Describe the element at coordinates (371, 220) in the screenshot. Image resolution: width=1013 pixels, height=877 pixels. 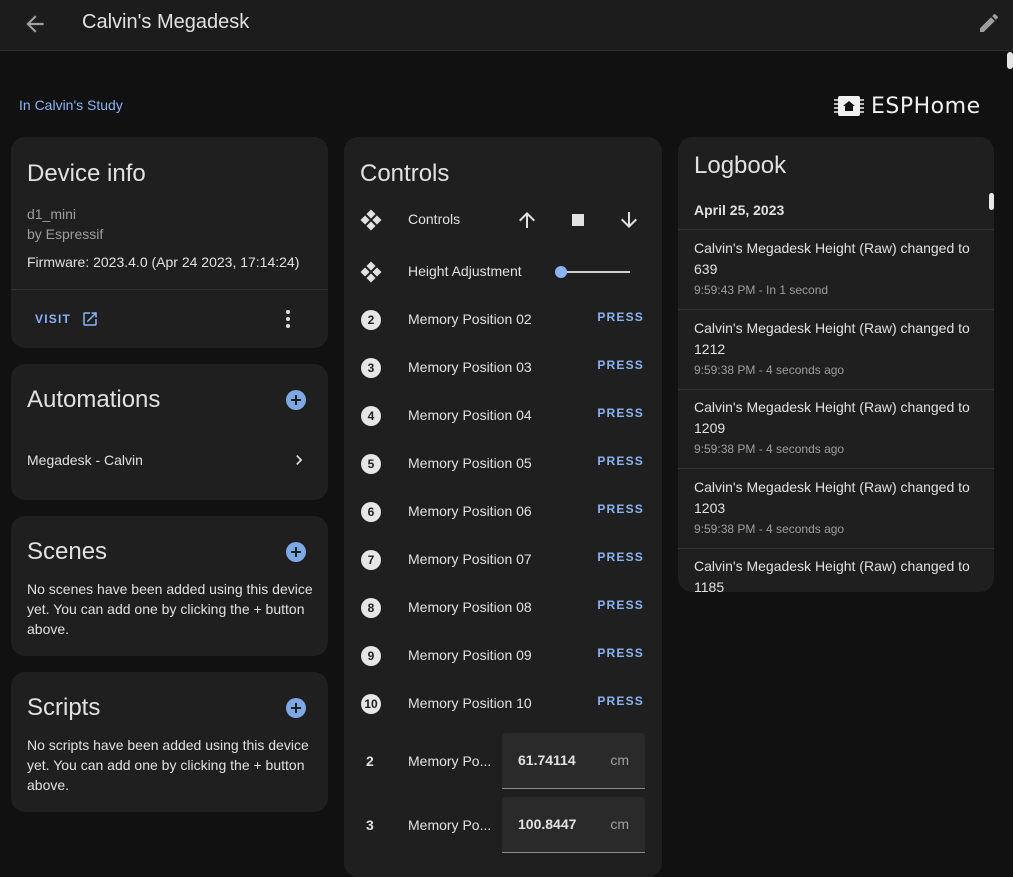
I see `cover-icon` at that location.